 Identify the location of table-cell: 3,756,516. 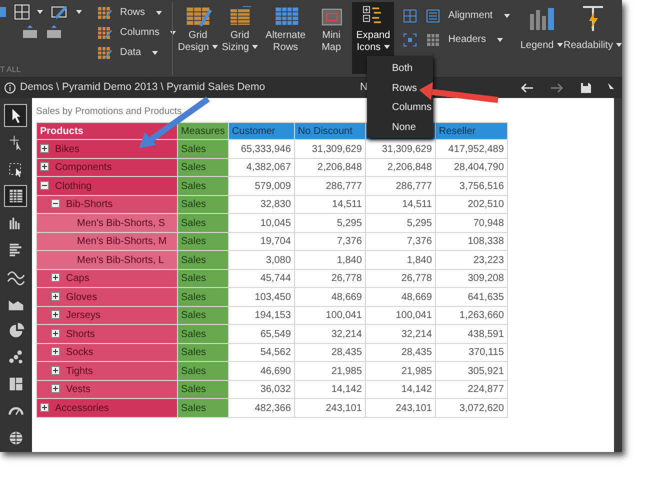
(471, 186).